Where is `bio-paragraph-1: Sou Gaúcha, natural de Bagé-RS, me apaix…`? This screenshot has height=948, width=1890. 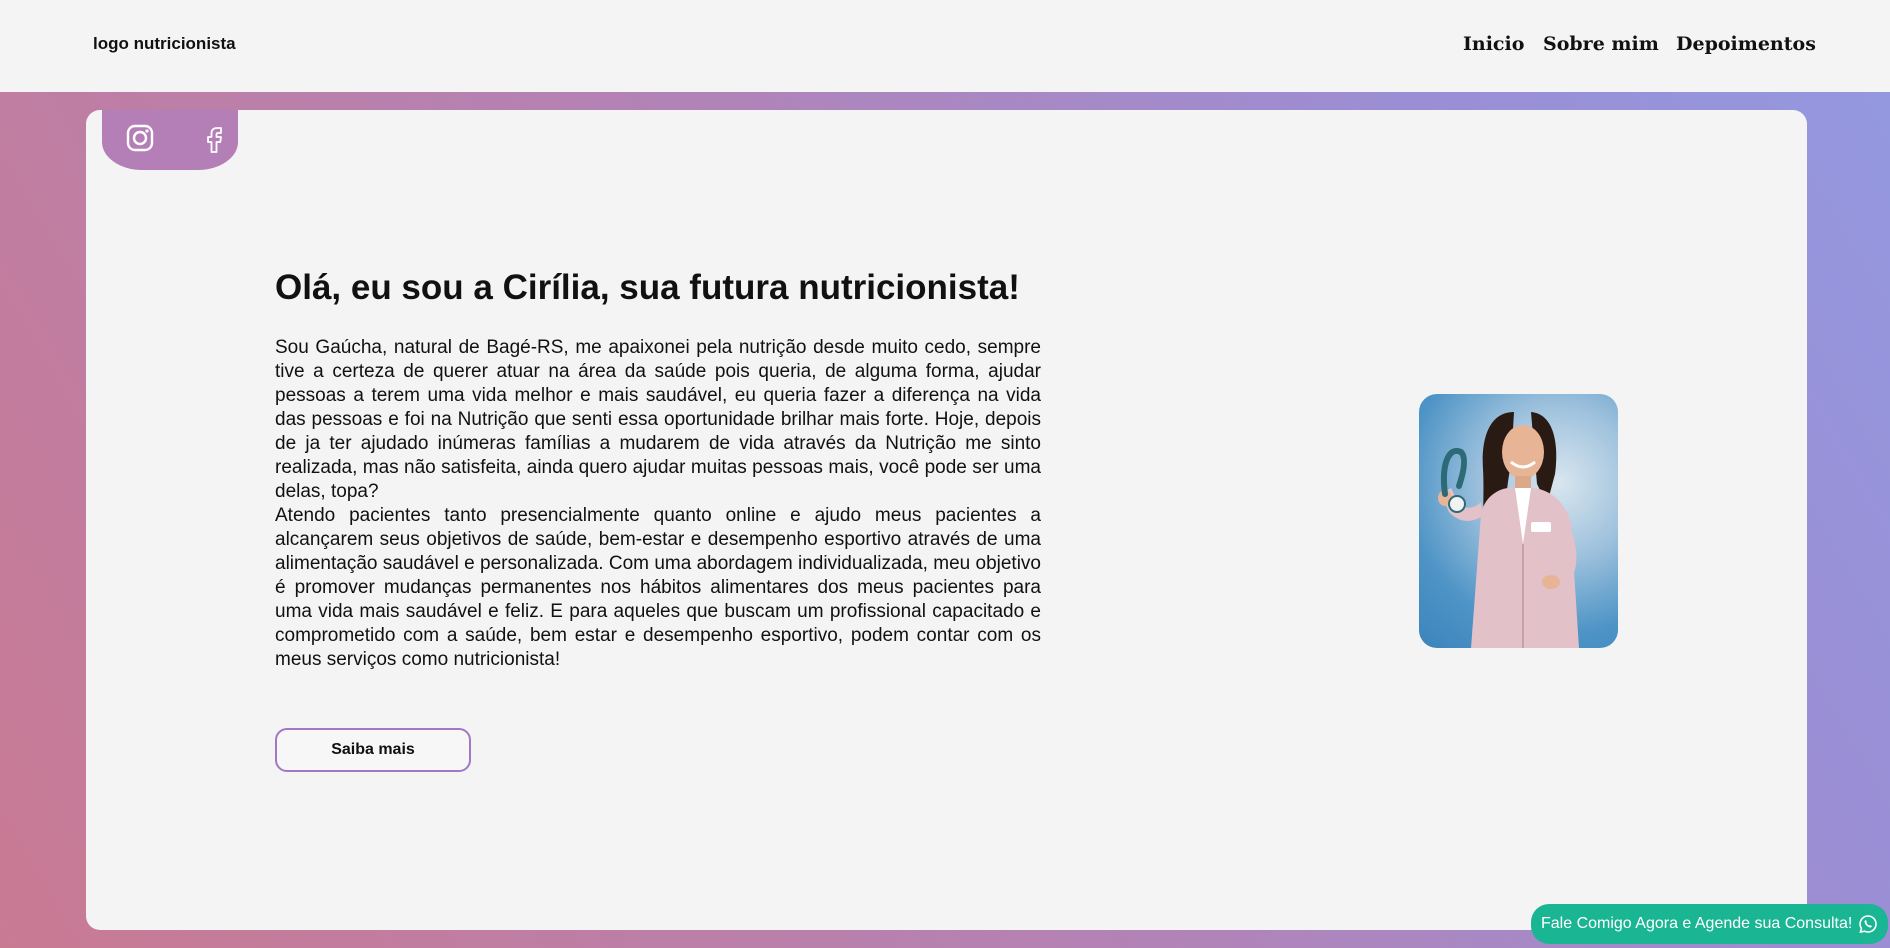
bio-paragraph-1: Sou Gaúcha, natural de Bagé-RS, me apaix… is located at coordinates (658, 419).